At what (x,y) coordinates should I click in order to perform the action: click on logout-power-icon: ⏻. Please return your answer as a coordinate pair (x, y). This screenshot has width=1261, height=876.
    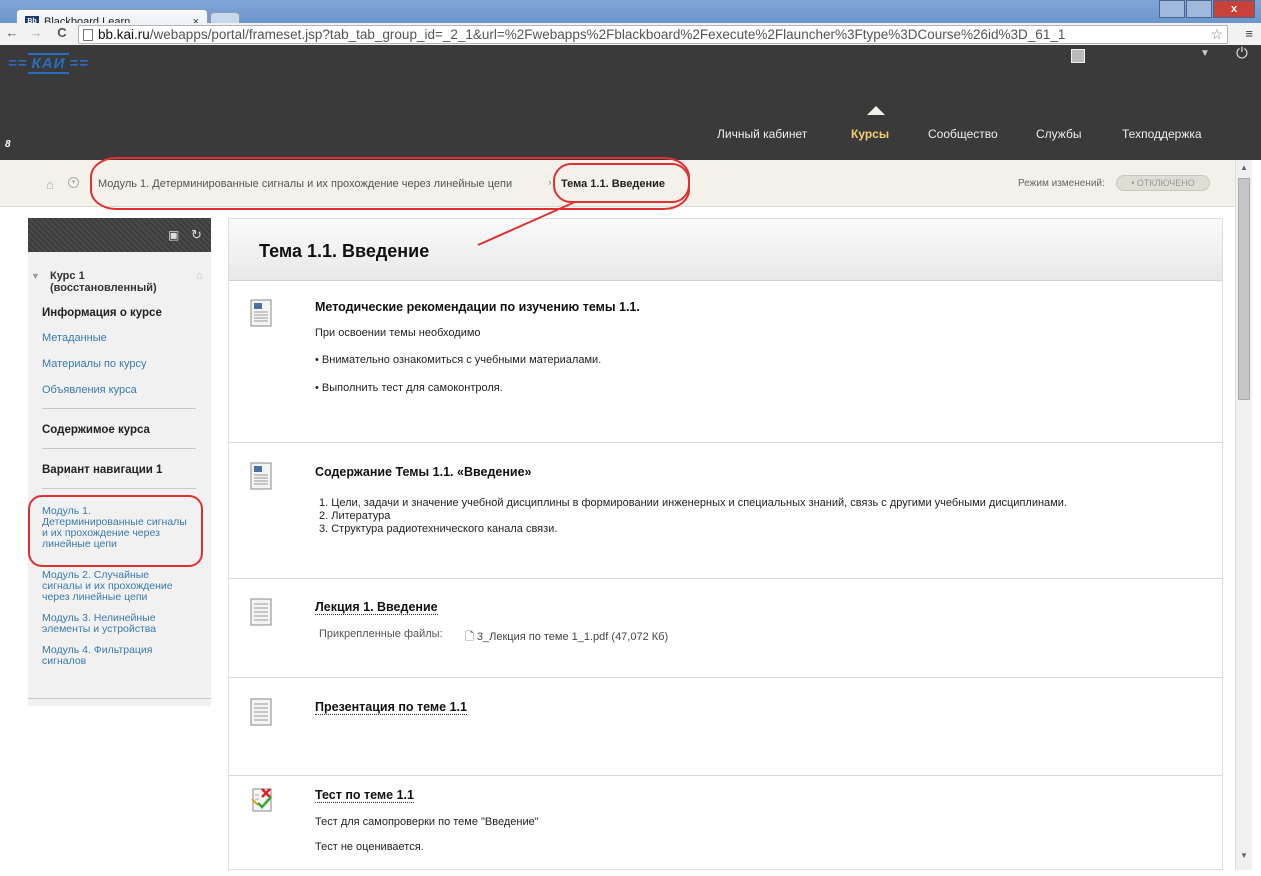
    Looking at the image, I should click on (1242, 53).